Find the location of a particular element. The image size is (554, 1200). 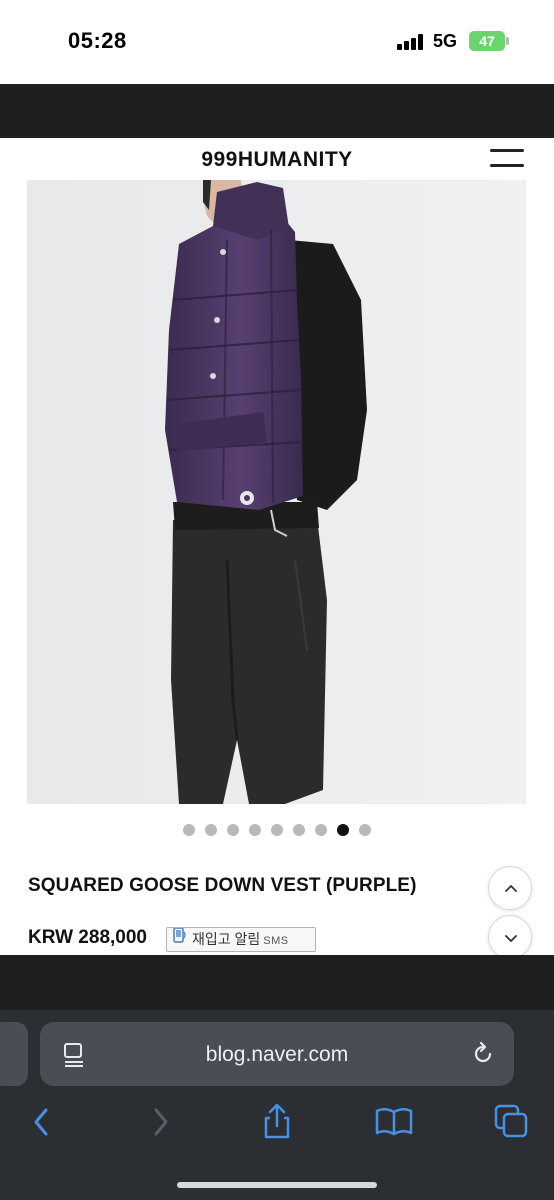

battery-cap is located at coordinates (507, 41).